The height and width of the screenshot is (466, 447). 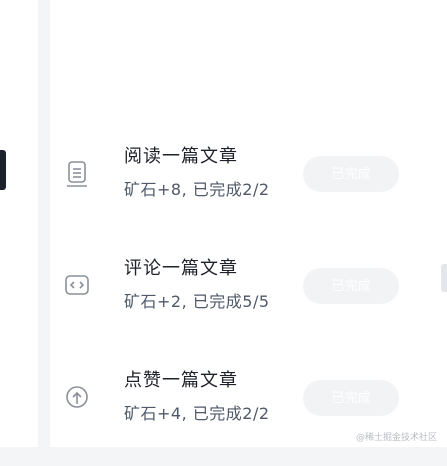 What do you see at coordinates (197, 189) in the screenshot?
I see `task-reward: 矿石+8, 已完成2/2` at bounding box center [197, 189].